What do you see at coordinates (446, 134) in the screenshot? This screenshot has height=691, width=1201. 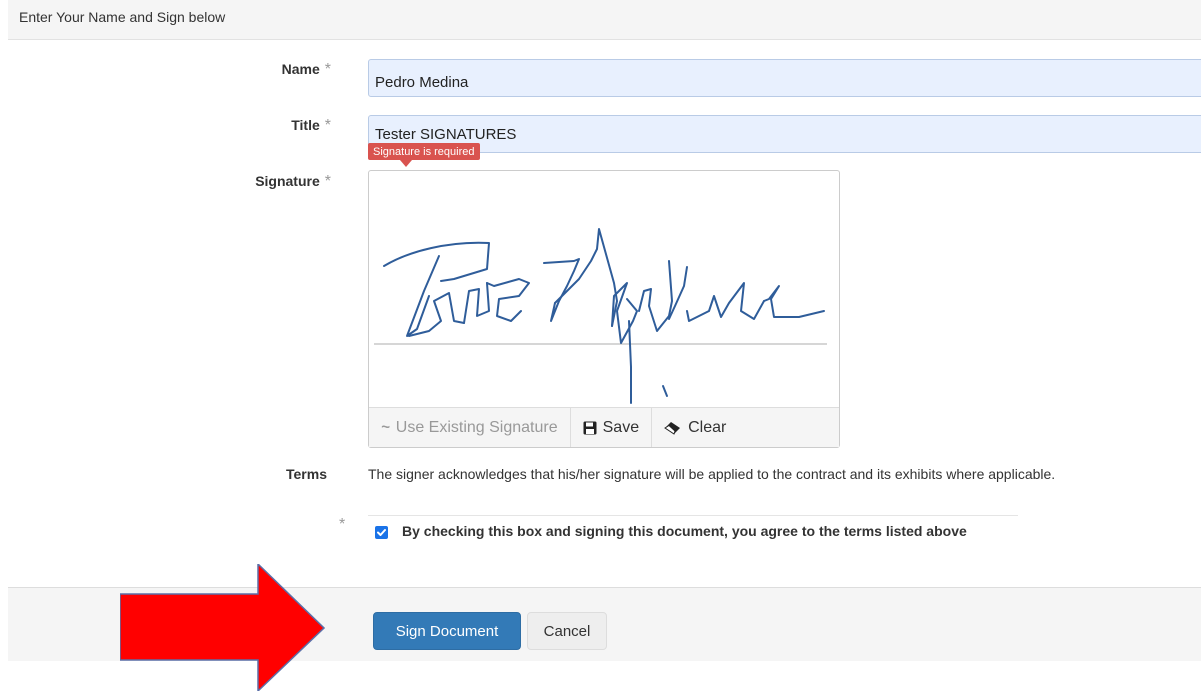 I see `title-input-value: Tester SIGNATURES` at bounding box center [446, 134].